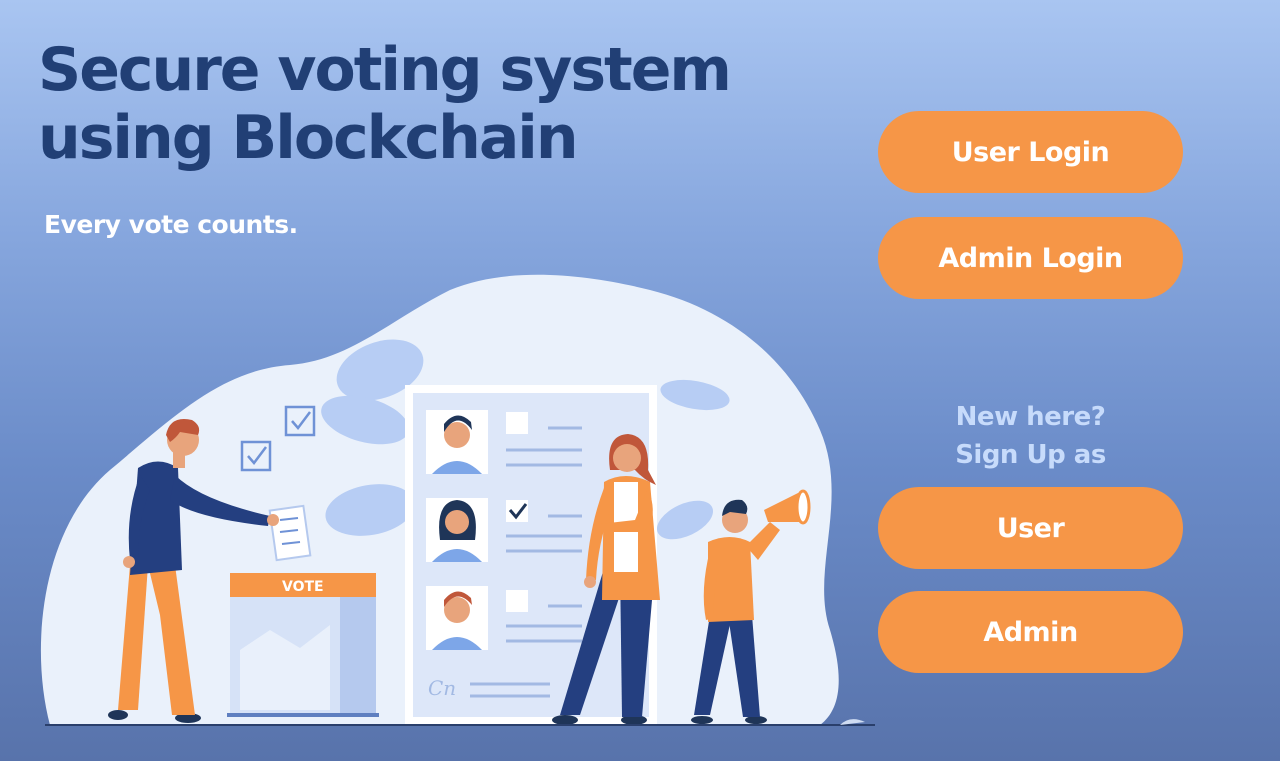  Describe the element at coordinates (308, 138) in the screenshot. I see `page-title-line-2: using Blockchain` at that location.